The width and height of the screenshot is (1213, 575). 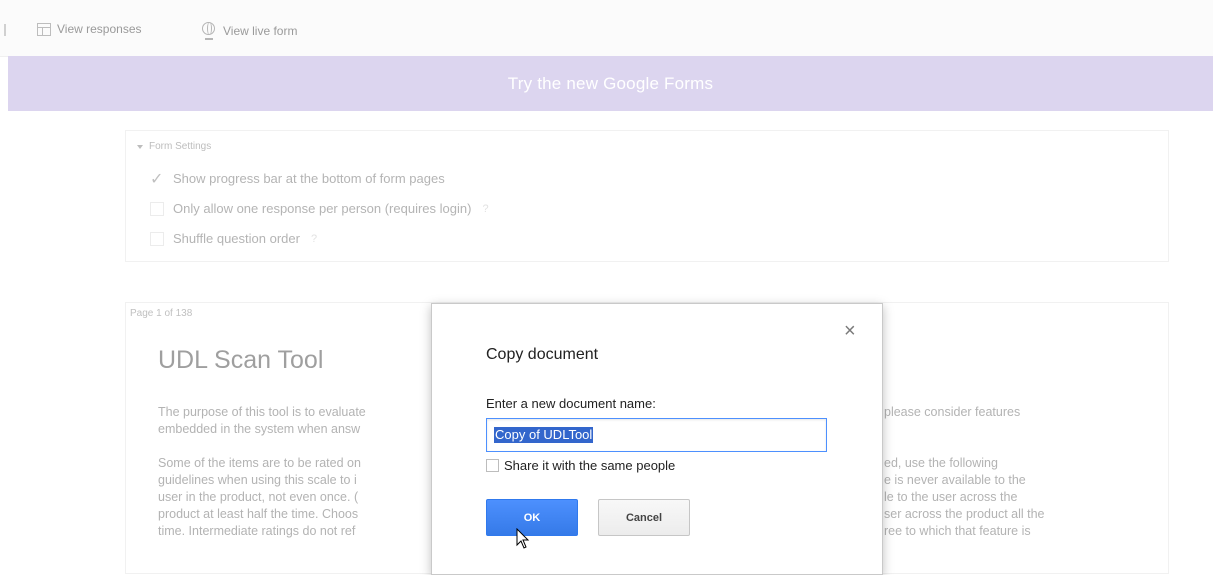 What do you see at coordinates (492, 465) in the screenshot?
I see `share-checkbox` at bounding box center [492, 465].